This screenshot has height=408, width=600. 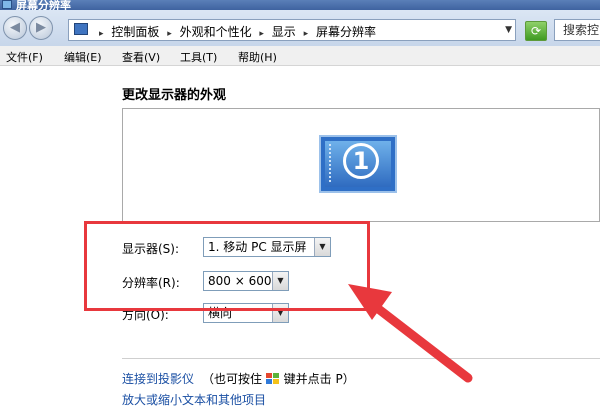 What do you see at coordinates (508, 30) in the screenshot?
I see `chevron-down-icon: ▼` at bounding box center [508, 30].